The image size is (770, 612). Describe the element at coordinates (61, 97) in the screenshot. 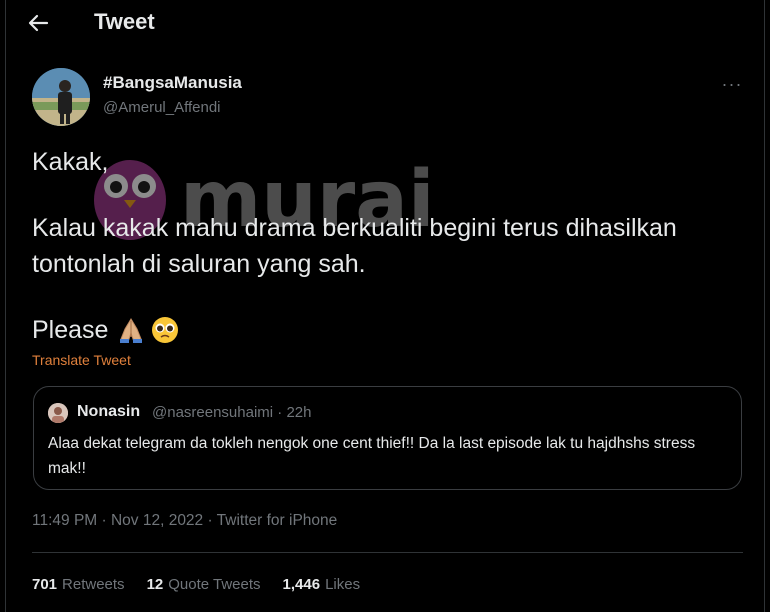

I see `author-avatar` at that location.